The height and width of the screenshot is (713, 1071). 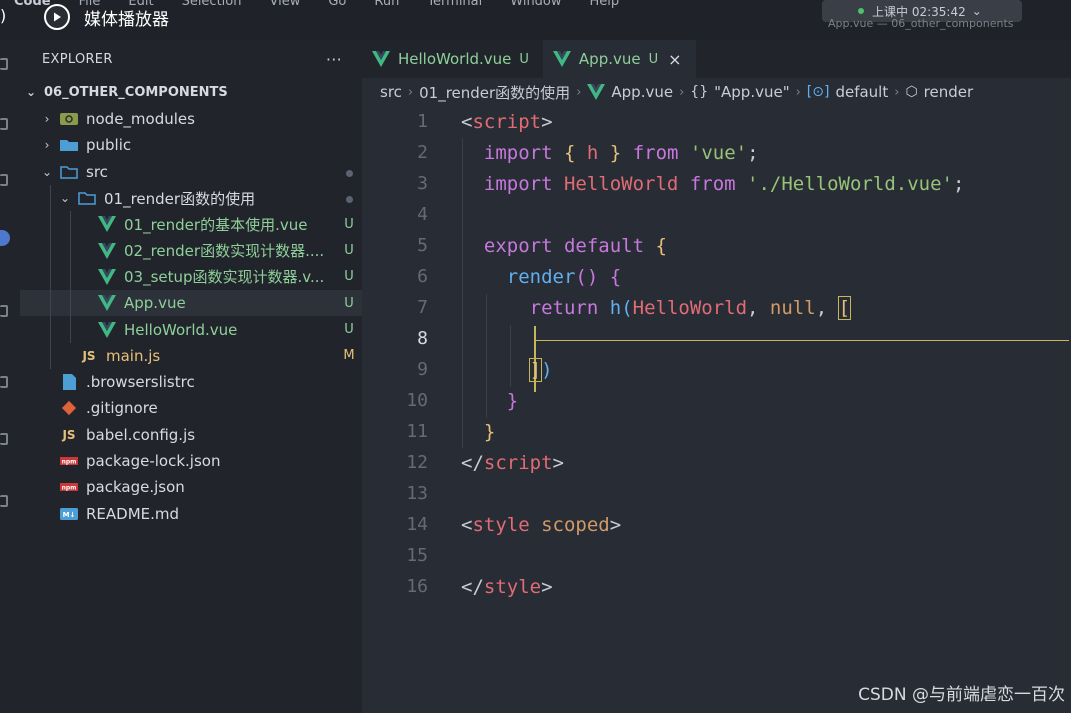 I want to click on menu-item-view: View, so click(x=284, y=5).